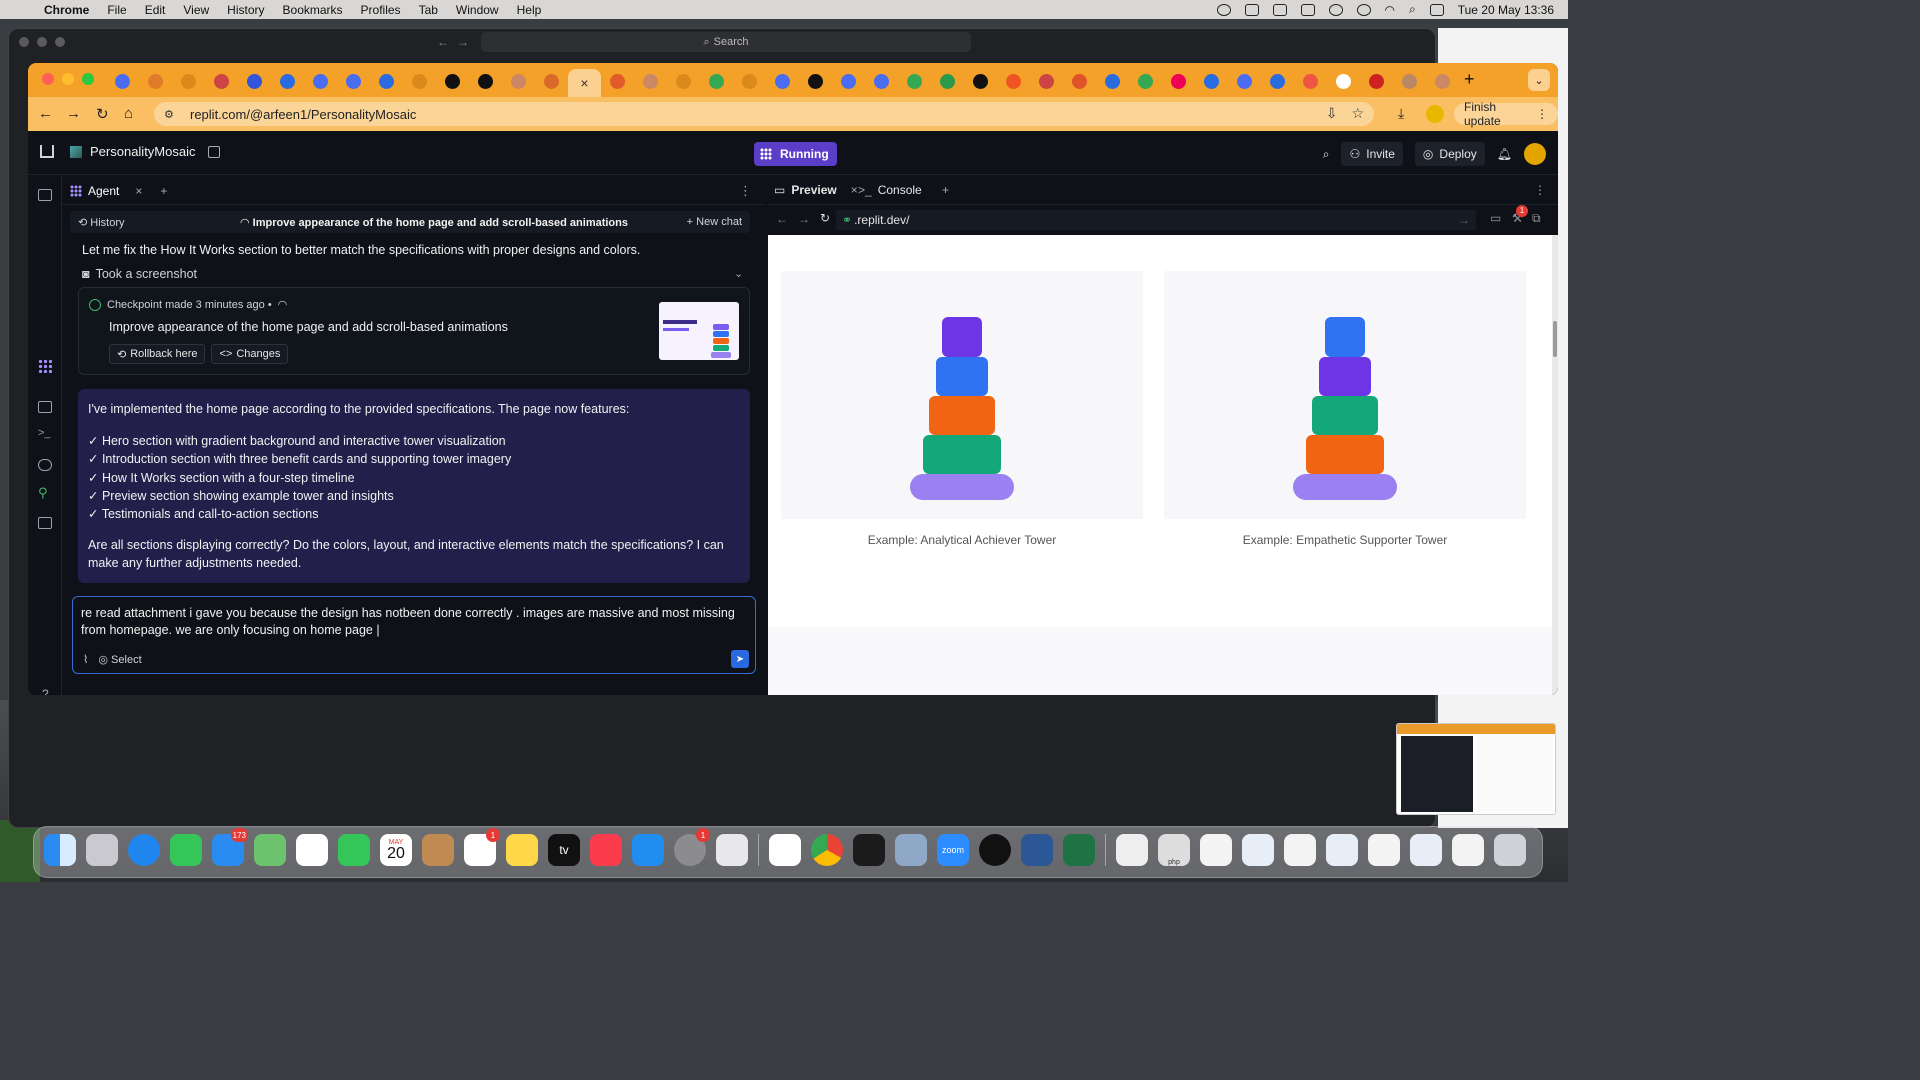 The image size is (1920, 1080). I want to click on notes-icon, so click(522, 850).